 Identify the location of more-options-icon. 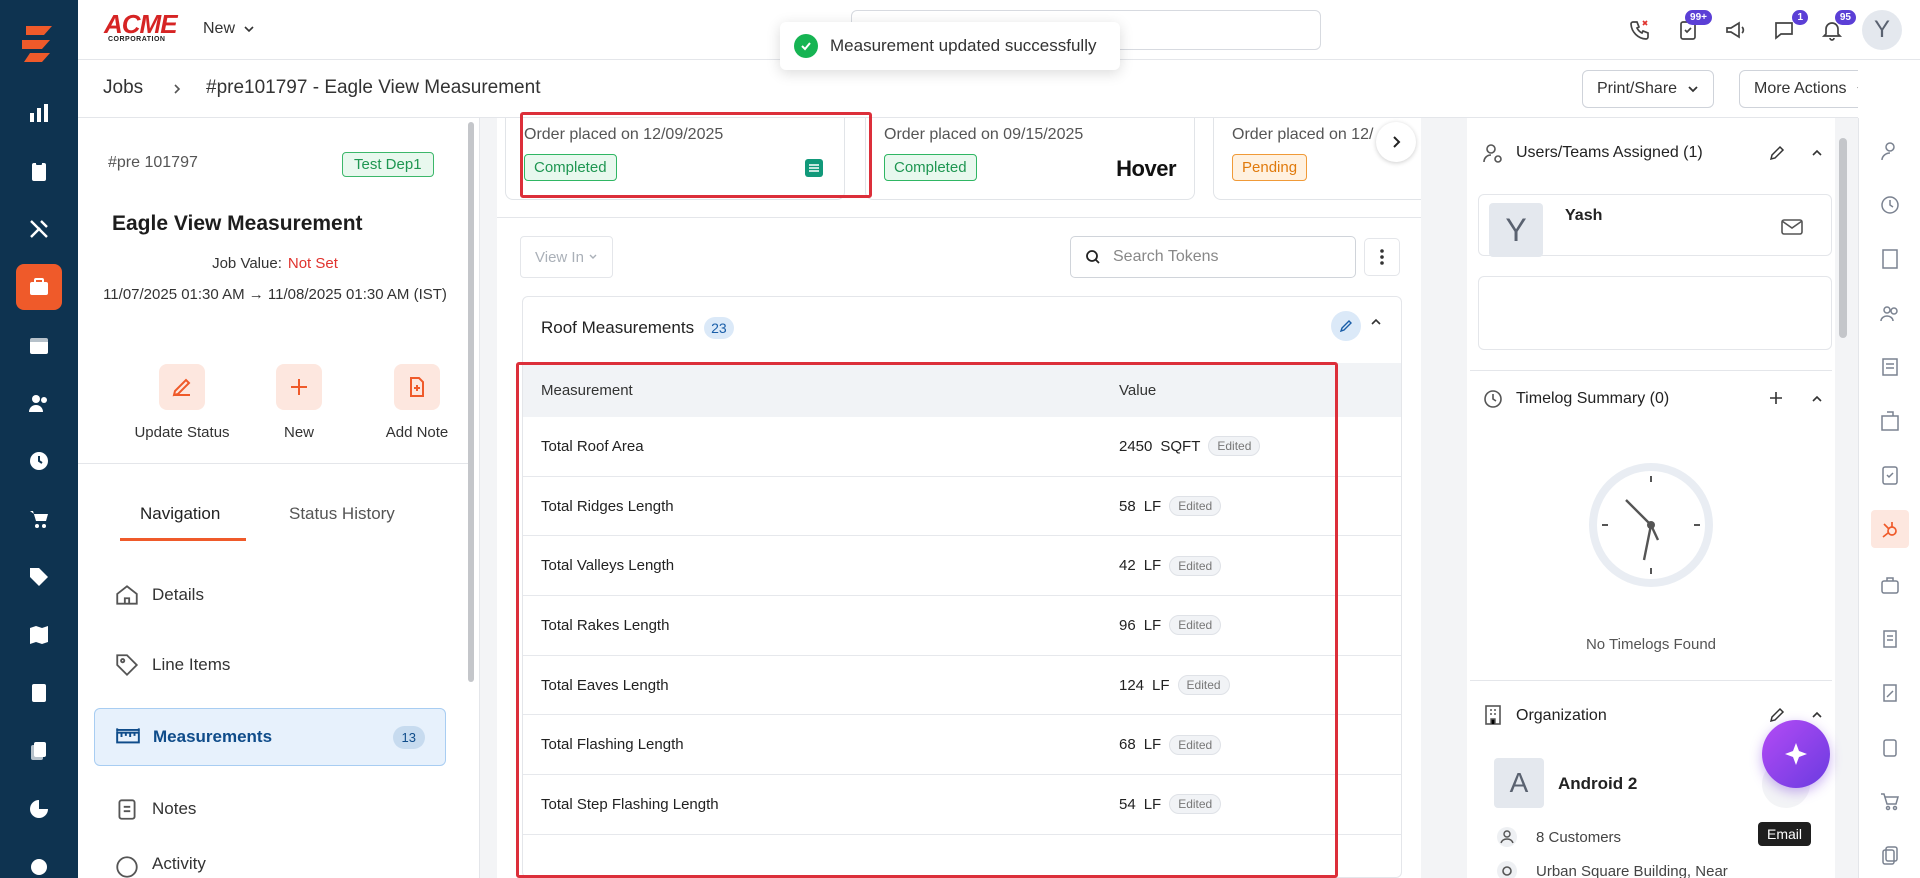
(1382, 257).